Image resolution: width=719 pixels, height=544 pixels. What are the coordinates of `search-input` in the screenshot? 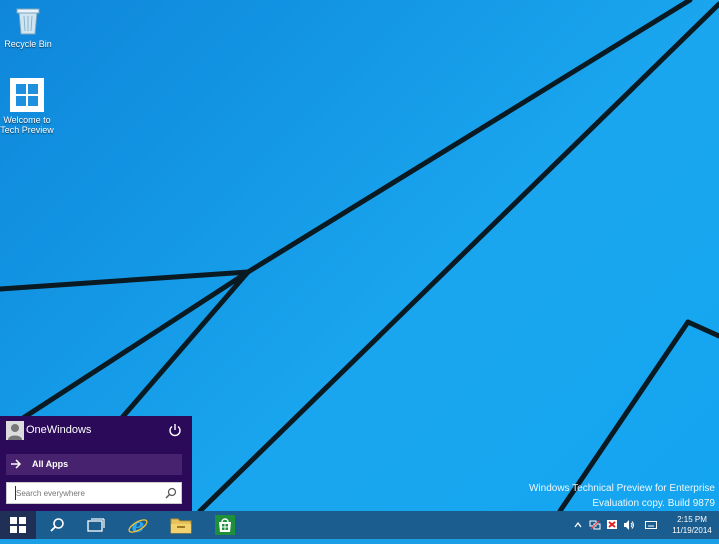 It's located at (88, 493).